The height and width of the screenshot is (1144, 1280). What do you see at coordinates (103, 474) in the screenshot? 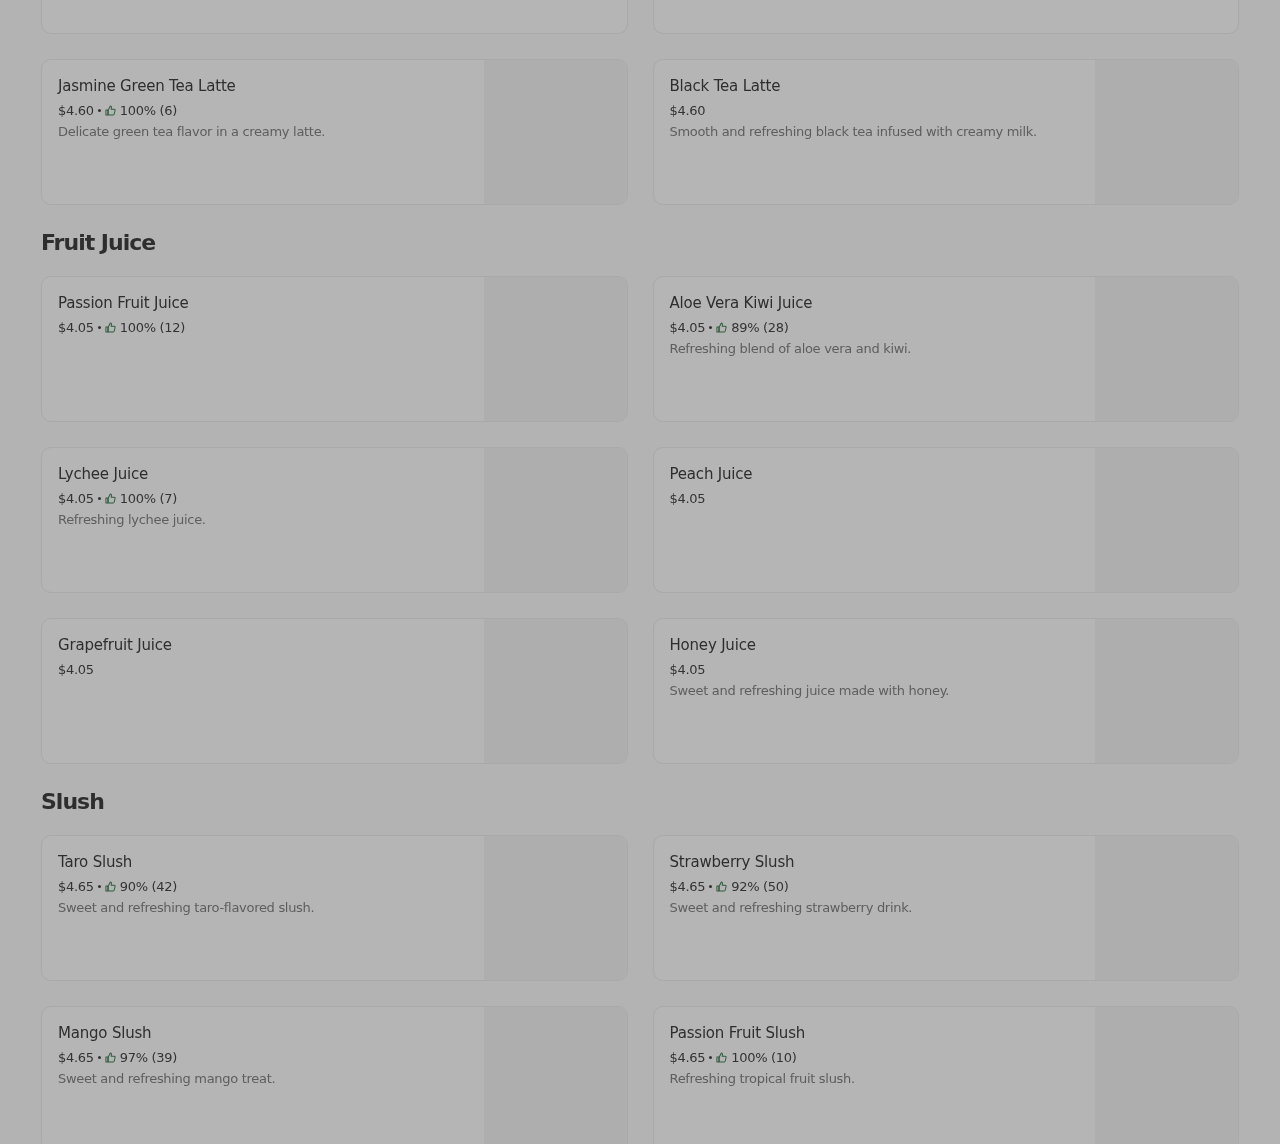
I see `item-name: Lychee Juice` at bounding box center [103, 474].